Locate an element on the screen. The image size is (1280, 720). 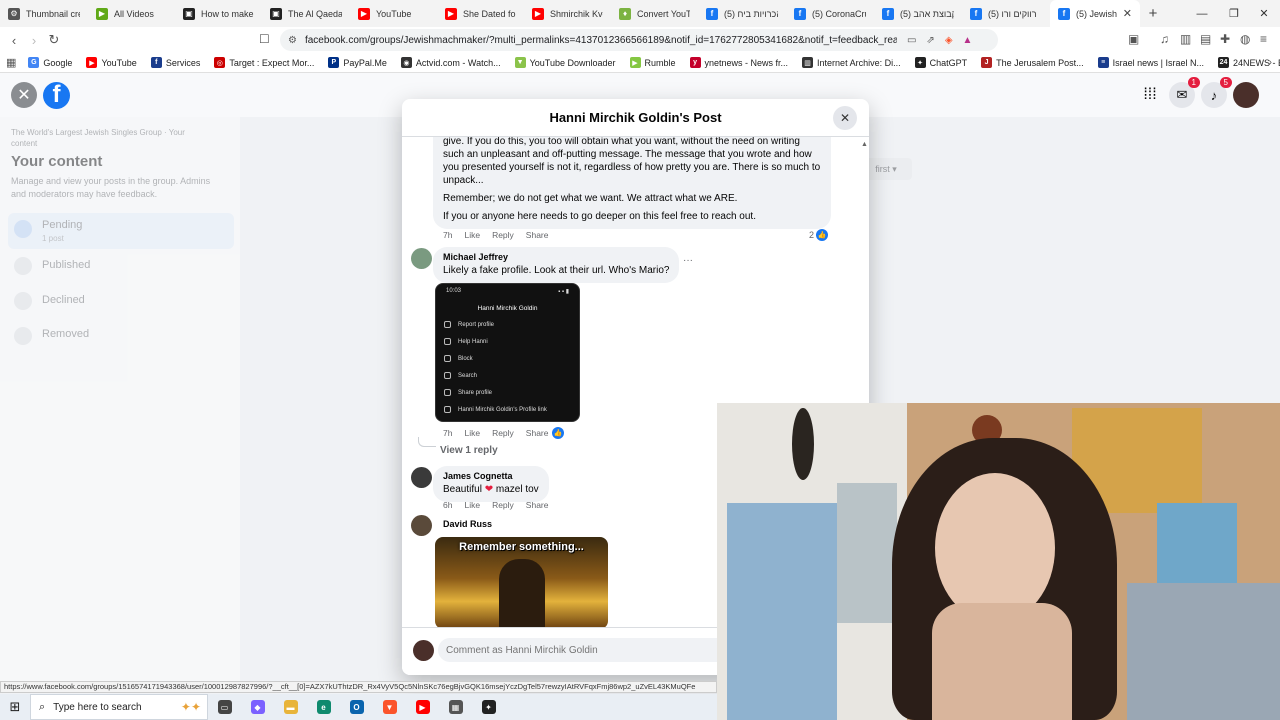
bookmark-icon: ☐ is located at coordinates (264, 39).